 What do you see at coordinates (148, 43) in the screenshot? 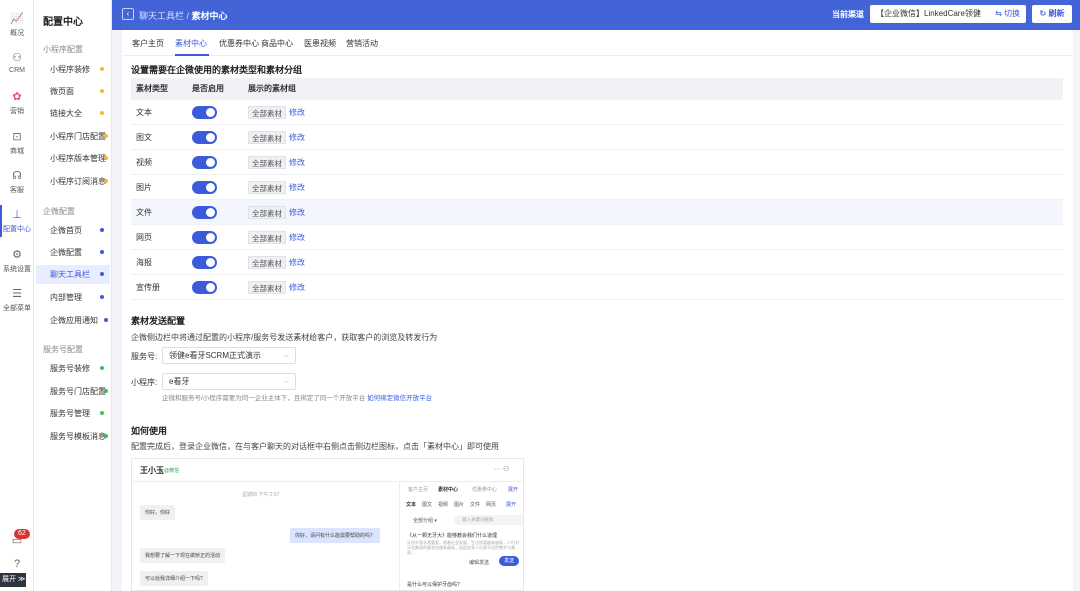
I see `tab-customer-home: 客户主页` at bounding box center [148, 43].